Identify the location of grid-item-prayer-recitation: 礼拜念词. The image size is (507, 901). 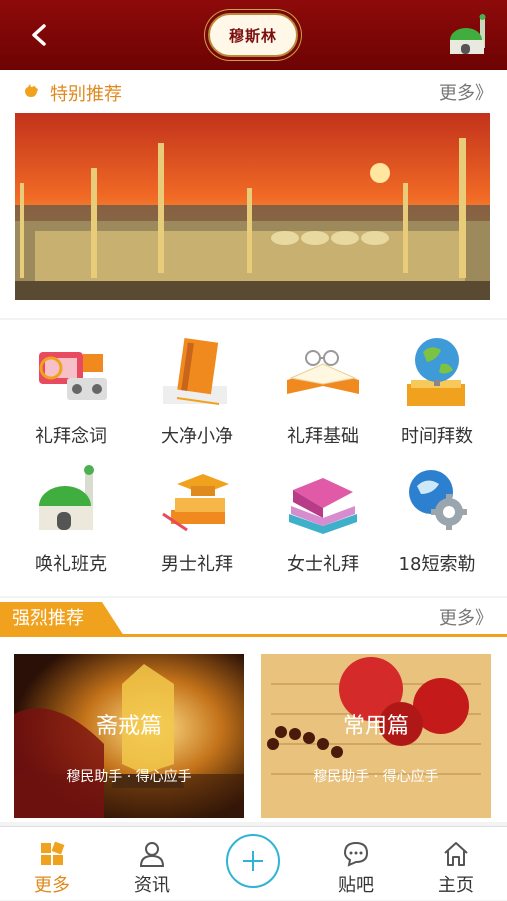
(71, 391).